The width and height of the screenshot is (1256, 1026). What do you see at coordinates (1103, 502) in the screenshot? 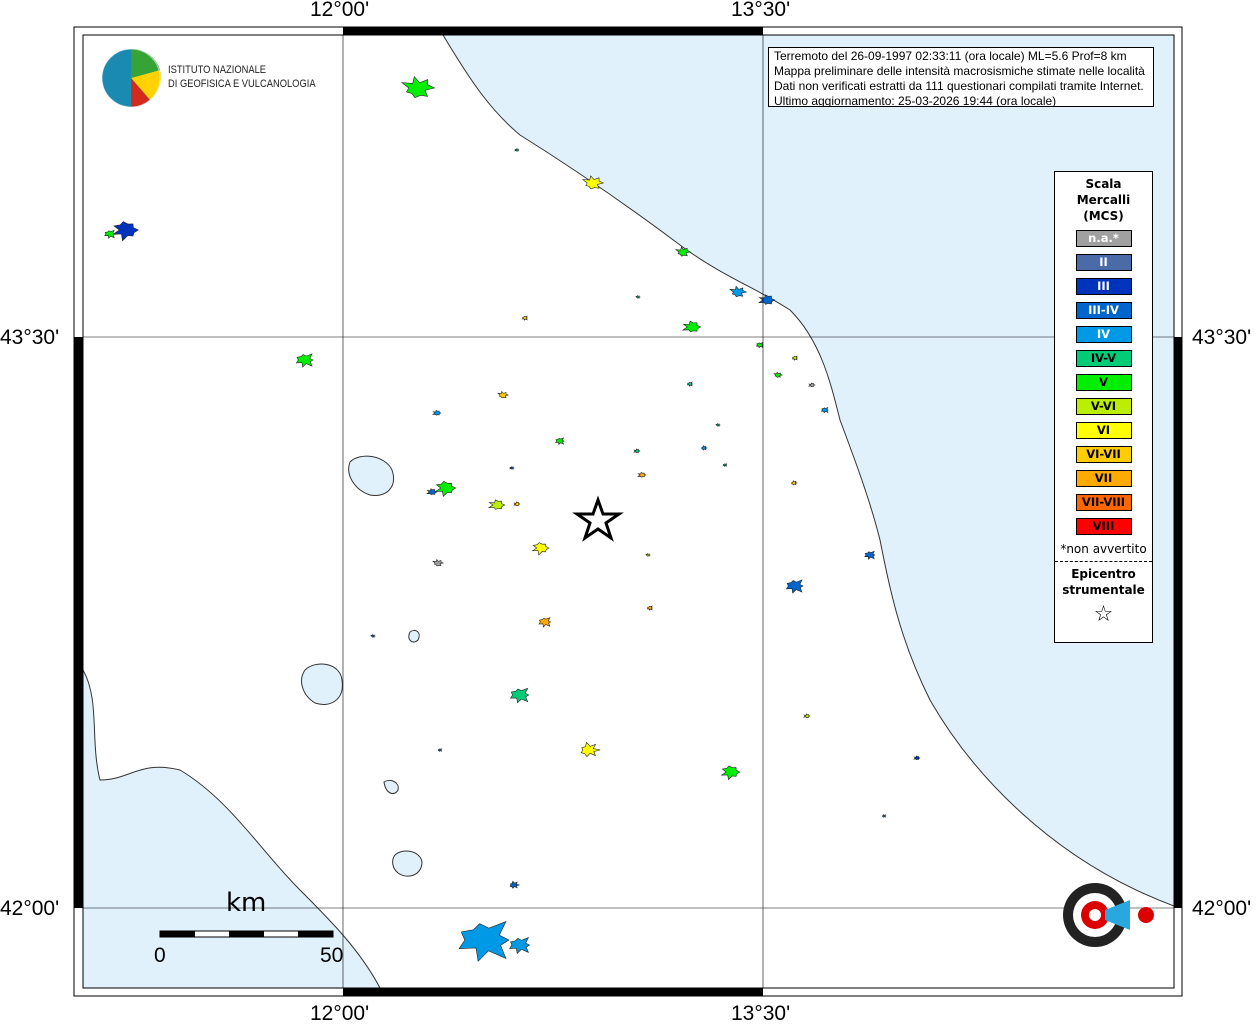
I see `legend-swatch: VII-VIII` at bounding box center [1103, 502].